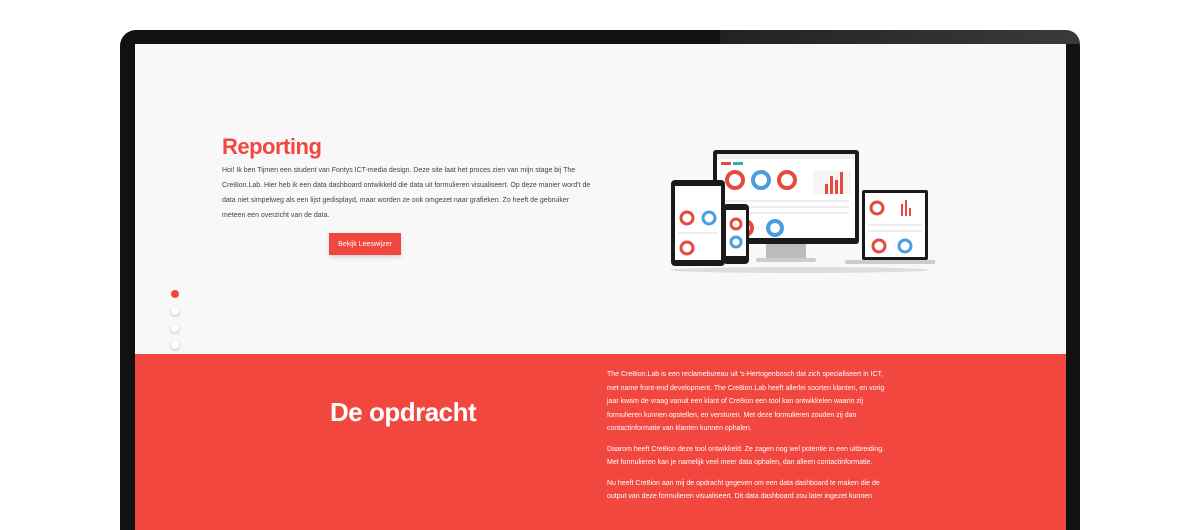 This screenshot has width=1200, height=530. Describe the element at coordinates (736, 234) in the screenshot. I see `phone-device` at that location.